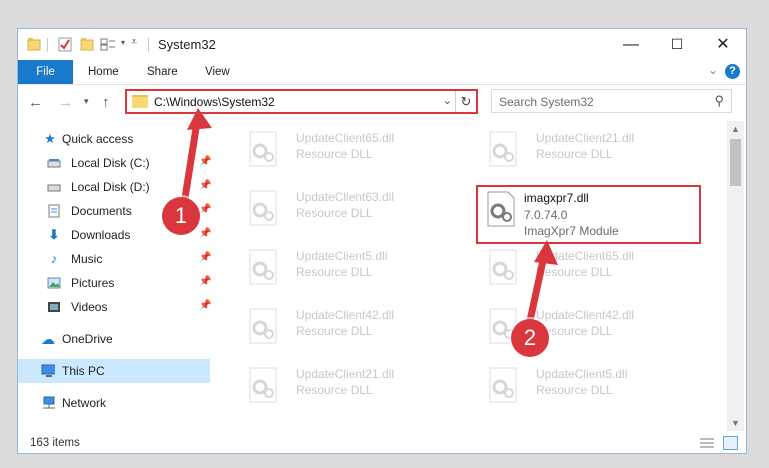 This screenshot has width=769, height=468. I want to click on sidebar-item-local-disk-c: Local Disk (C:) 📌, so click(114, 163).